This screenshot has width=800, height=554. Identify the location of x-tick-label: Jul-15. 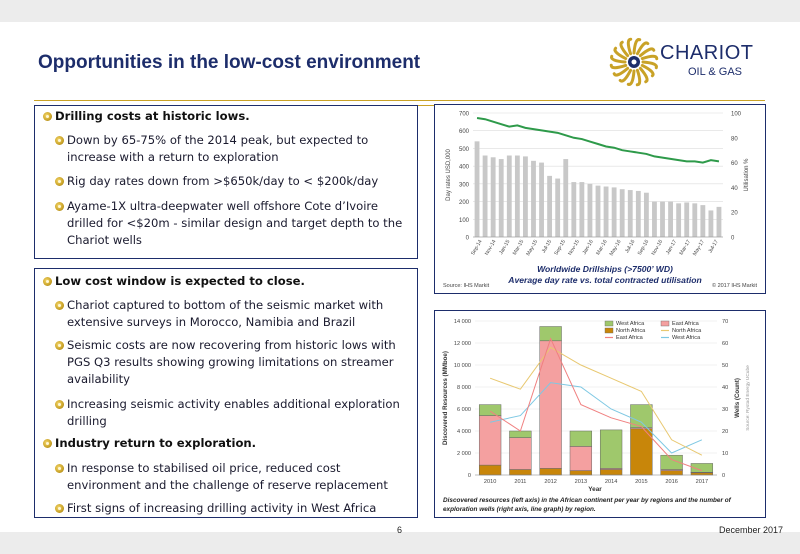
(547, 246).